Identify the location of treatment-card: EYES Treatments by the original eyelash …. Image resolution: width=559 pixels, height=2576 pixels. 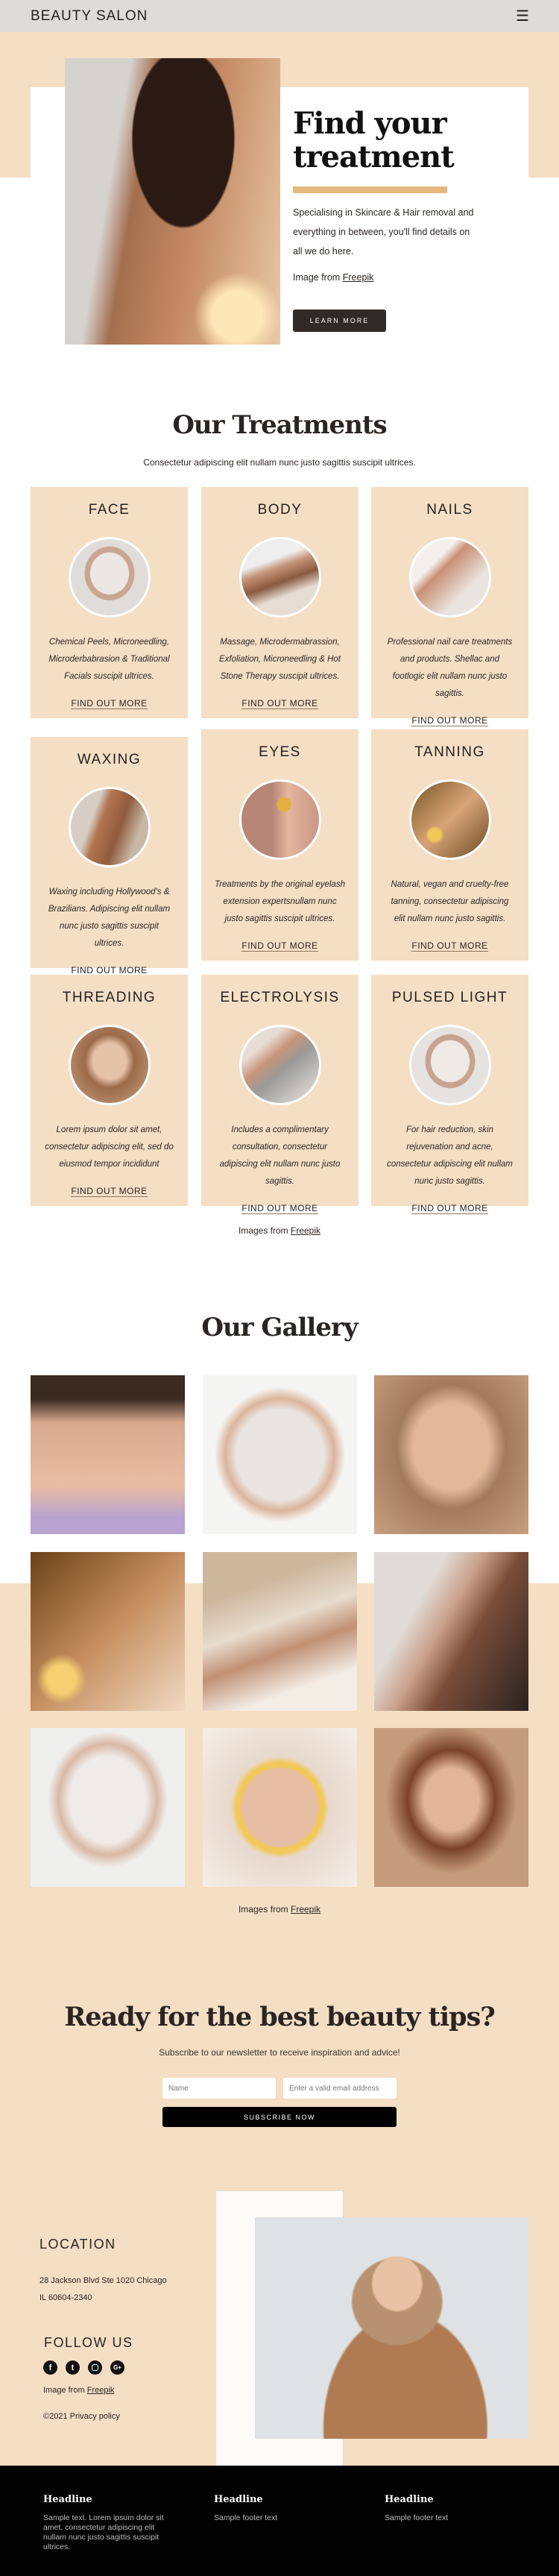
(280, 845).